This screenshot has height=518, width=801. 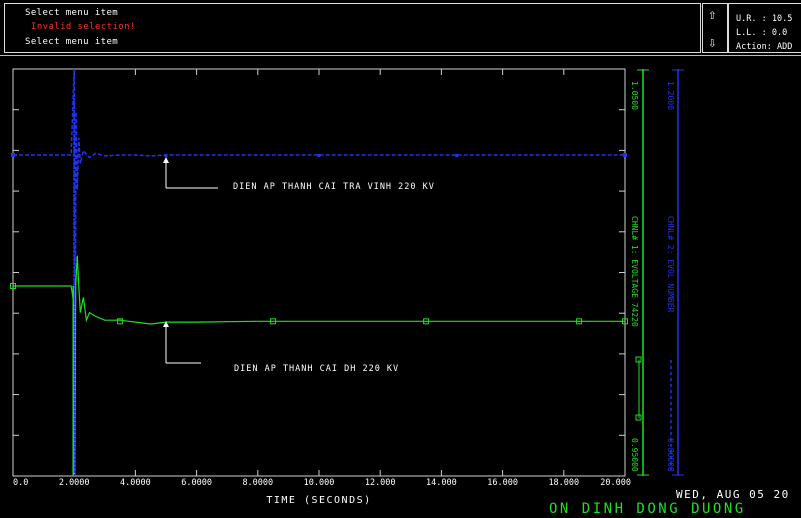 I want to click on axis-bottom-label: 0.80000, so click(x=670, y=455).